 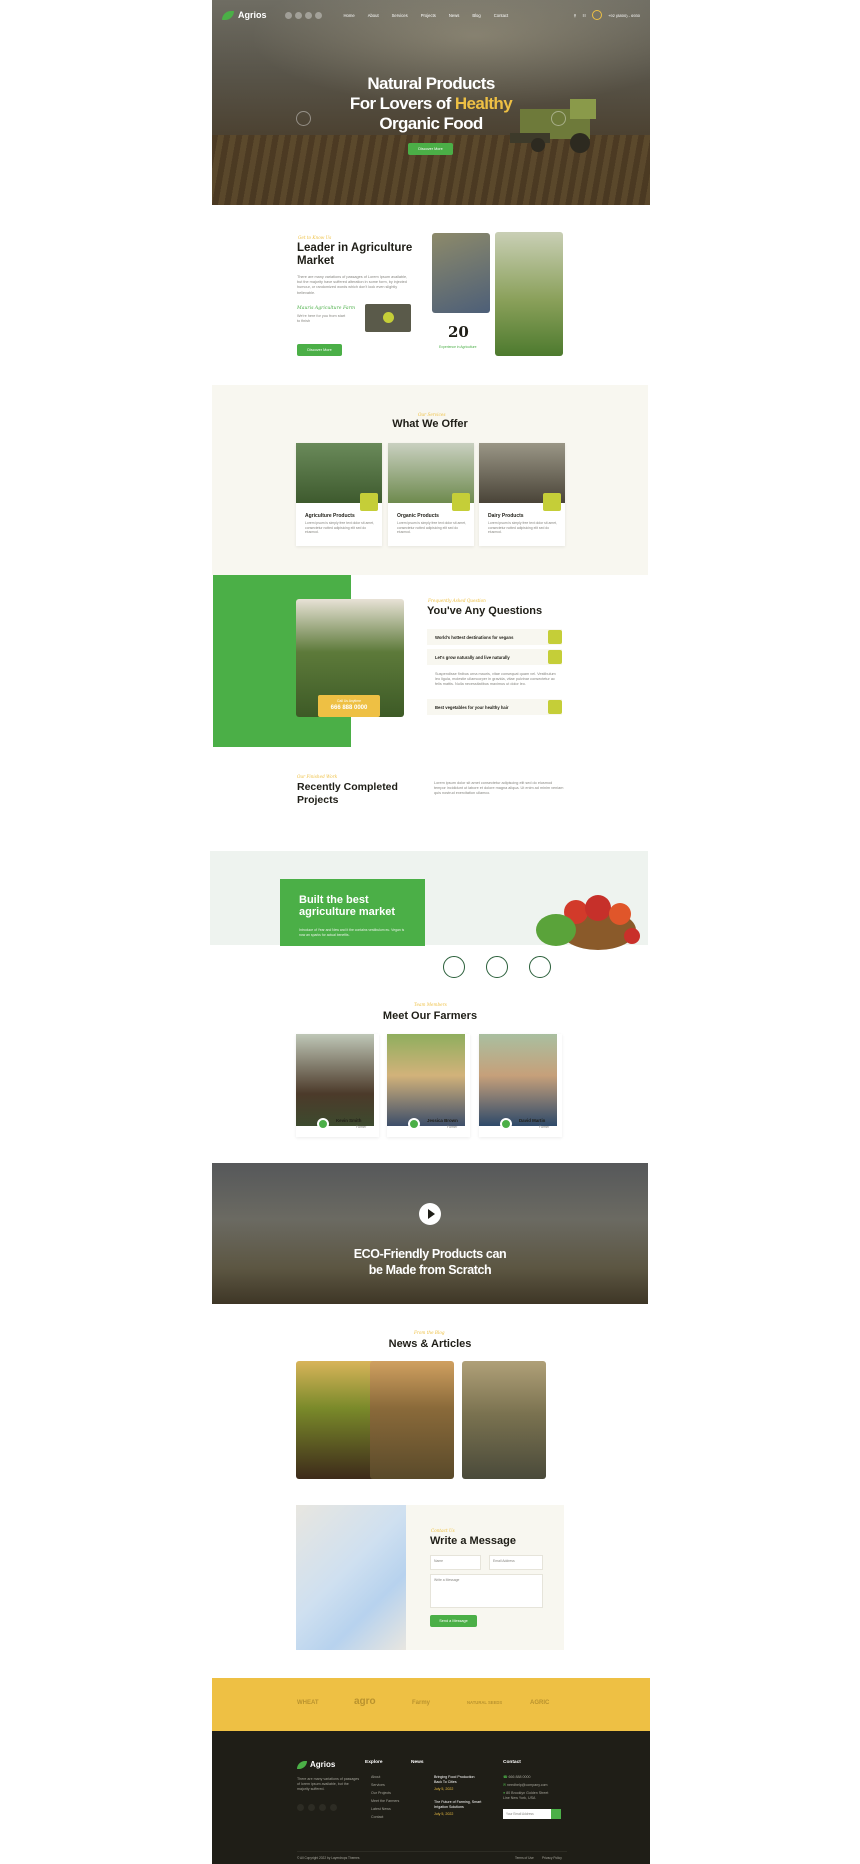 I want to click on footer-link: Contact, so click(x=377, y=1817).